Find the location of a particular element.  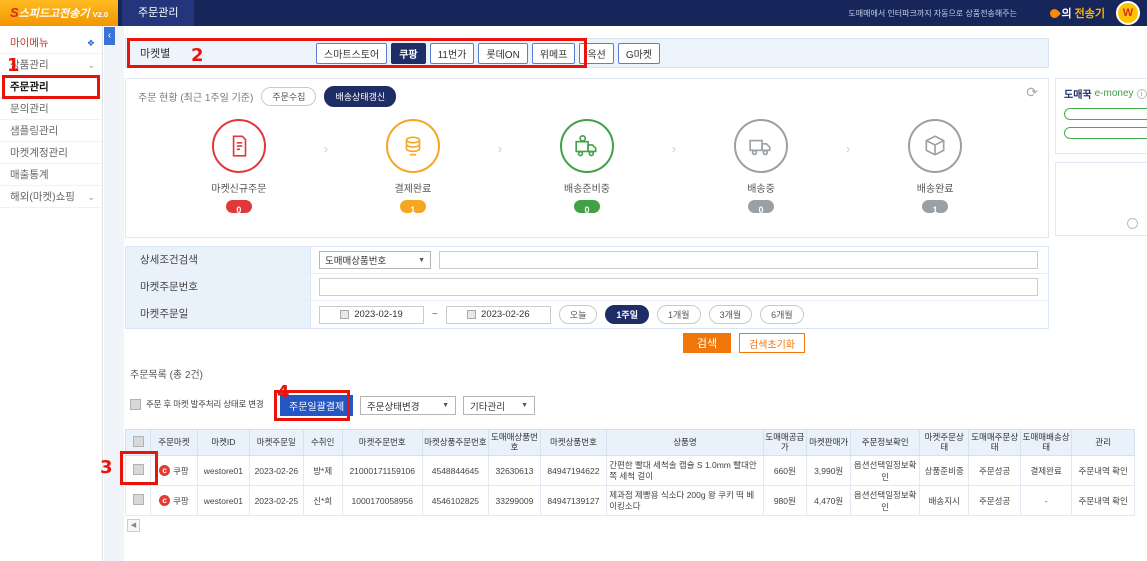

market-tab-auction: 옥션 is located at coordinates (596, 53).